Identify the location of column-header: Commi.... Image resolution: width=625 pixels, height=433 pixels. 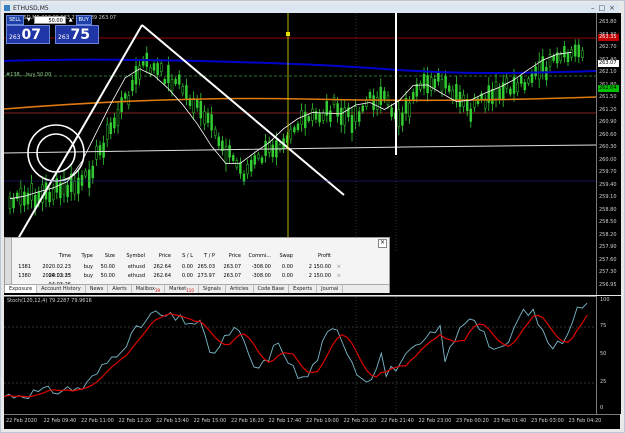
(256, 256).